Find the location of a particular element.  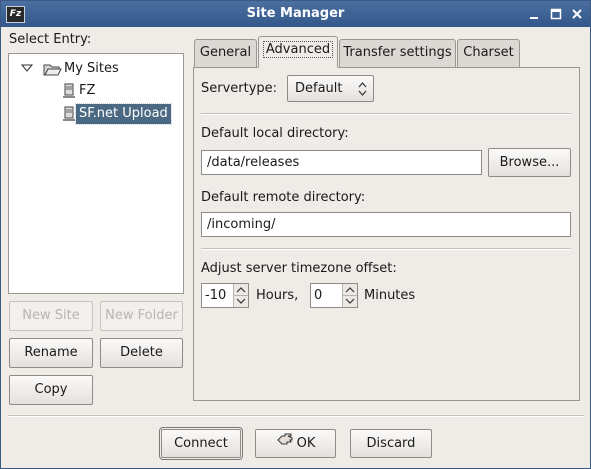

tree-item-fz: FZ is located at coordinates (87, 91).